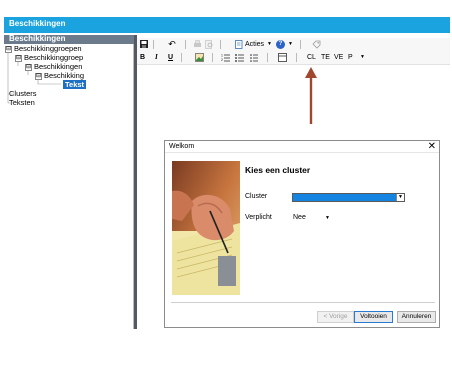 The image size is (452, 377). Describe the element at coordinates (348, 197) in the screenshot. I see `cluster-select: ▼` at that location.